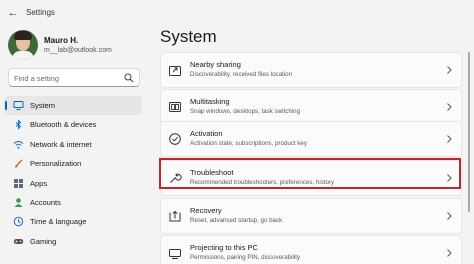  Describe the element at coordinates (73, 241) in the screenshot. I see `sidebar-item-gaming: Gaming` at that location.